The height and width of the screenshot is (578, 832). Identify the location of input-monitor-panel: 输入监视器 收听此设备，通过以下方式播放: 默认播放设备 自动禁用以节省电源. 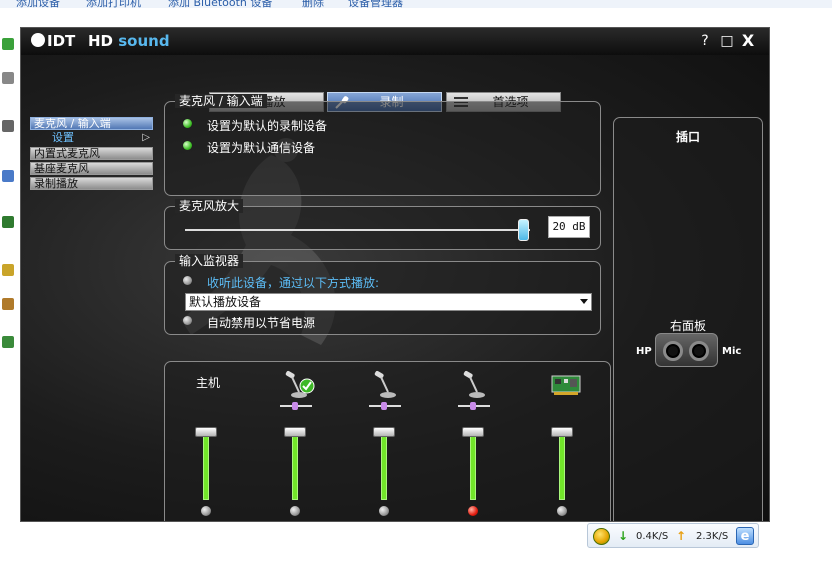
(382, 294).